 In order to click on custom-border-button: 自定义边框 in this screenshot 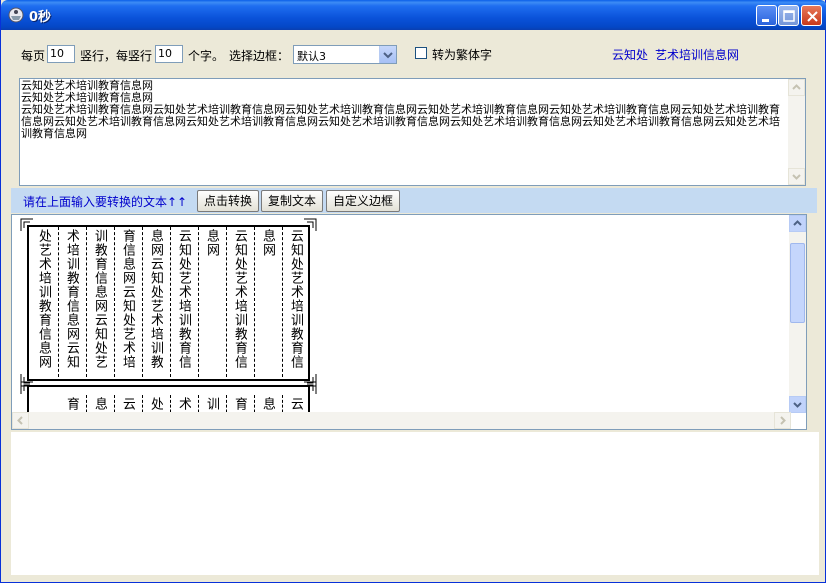, I will do `click(363, 201)`.